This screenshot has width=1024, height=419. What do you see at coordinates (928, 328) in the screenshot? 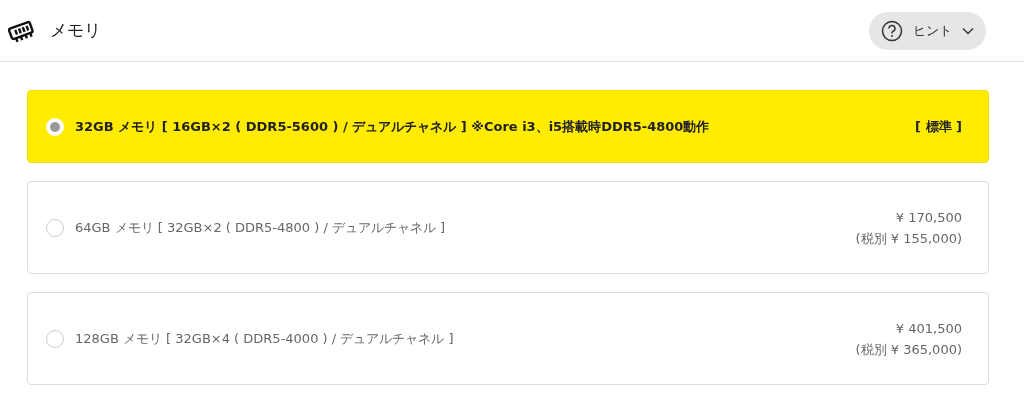
I see `price: ¥ 401,500` at bounding box center [928, 328].